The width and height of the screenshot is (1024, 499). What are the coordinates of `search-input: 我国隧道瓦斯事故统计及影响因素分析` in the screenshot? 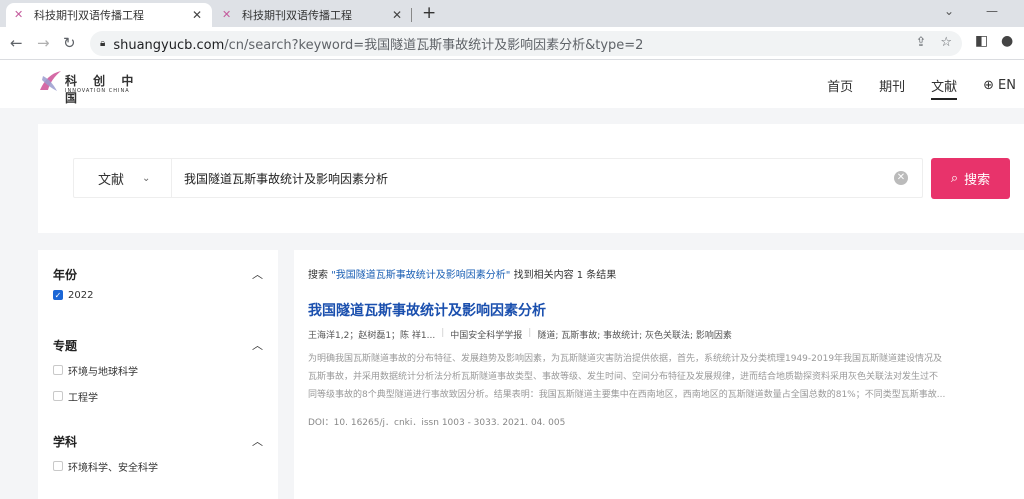 It's located at (533, 178).